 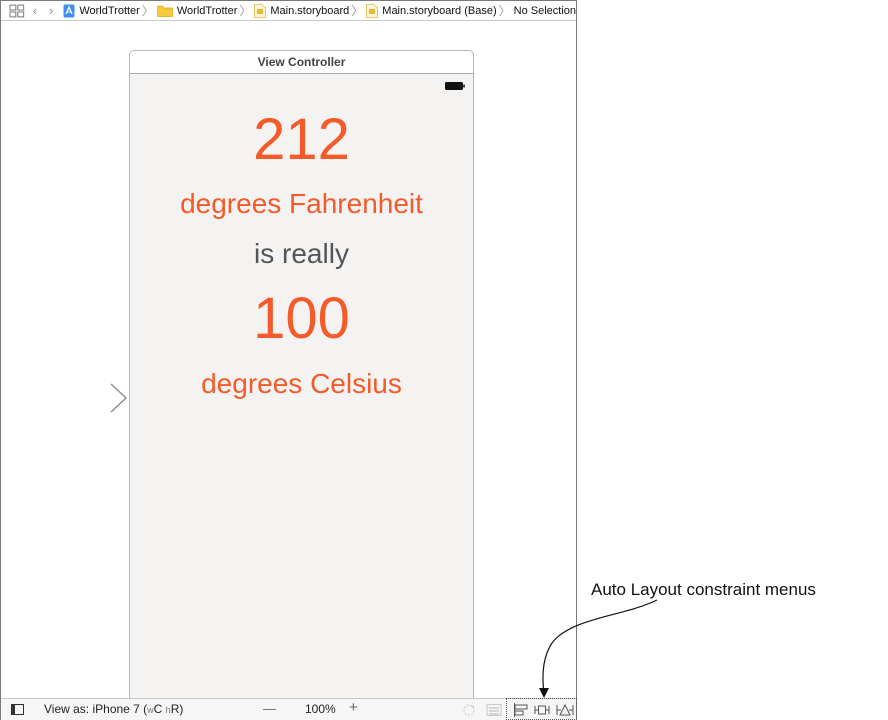 I want to click on zoom-in-button: +, so click(x=353, y=707).